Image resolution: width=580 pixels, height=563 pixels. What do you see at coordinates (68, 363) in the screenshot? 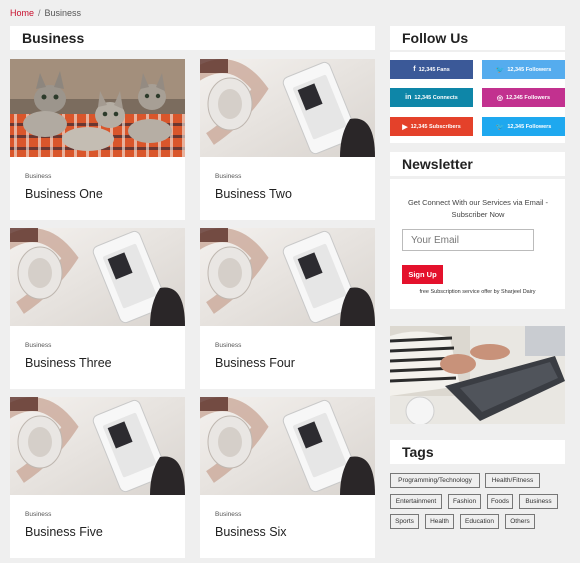
I see `post-title: Business Three` at bounding box center [68, 363].